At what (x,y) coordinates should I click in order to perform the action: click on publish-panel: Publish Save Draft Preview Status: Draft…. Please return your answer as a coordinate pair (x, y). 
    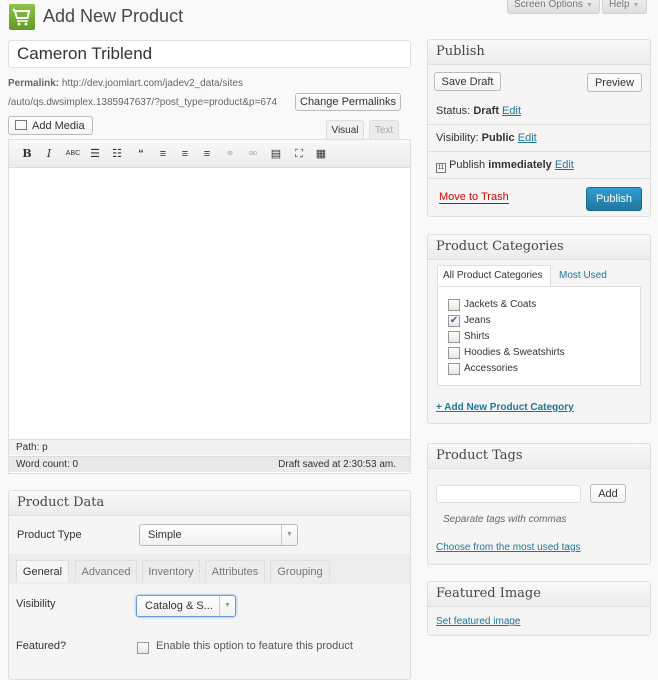
    Looking at the image, I should click on (539, 128).